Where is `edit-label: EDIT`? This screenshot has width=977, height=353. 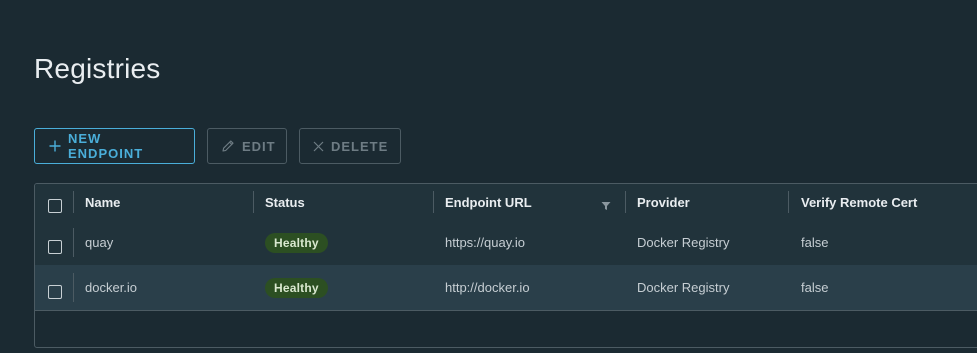
edit-label: EDIT is located at coordinates (259, 146).